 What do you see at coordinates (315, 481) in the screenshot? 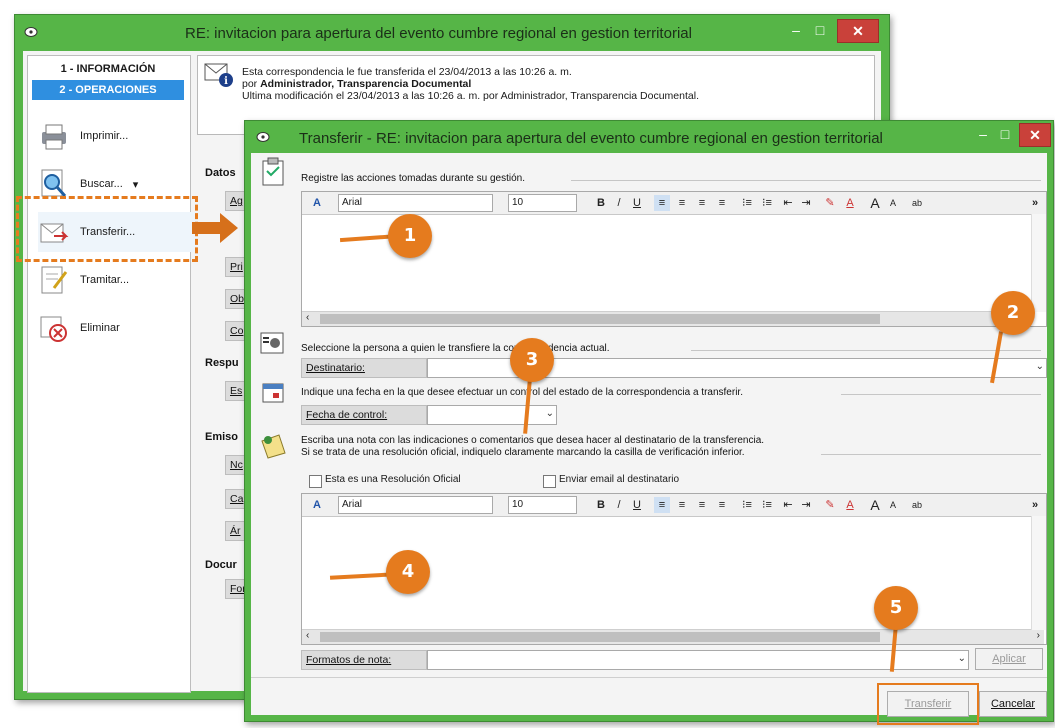
I see `official-resolution-checkbox` at bounding box center [315, 481].